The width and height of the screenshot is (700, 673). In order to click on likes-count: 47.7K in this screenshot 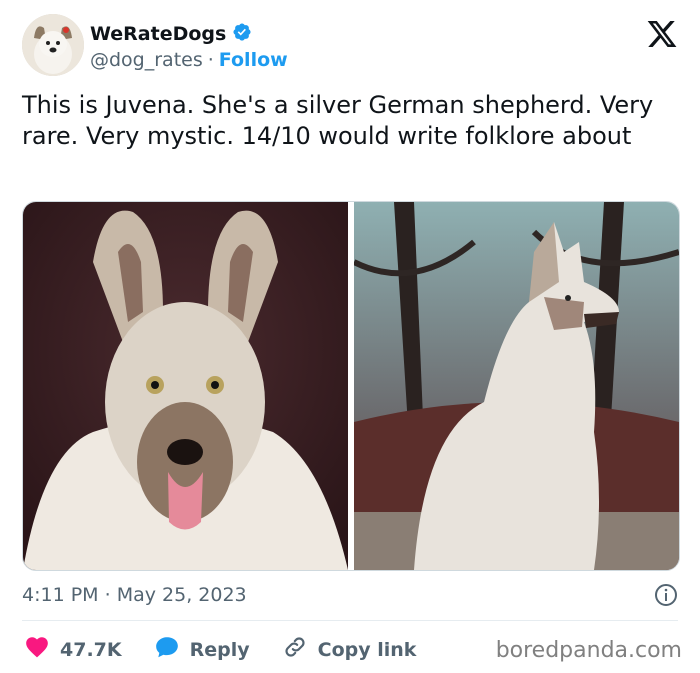, I will do `click(91, 649)`.